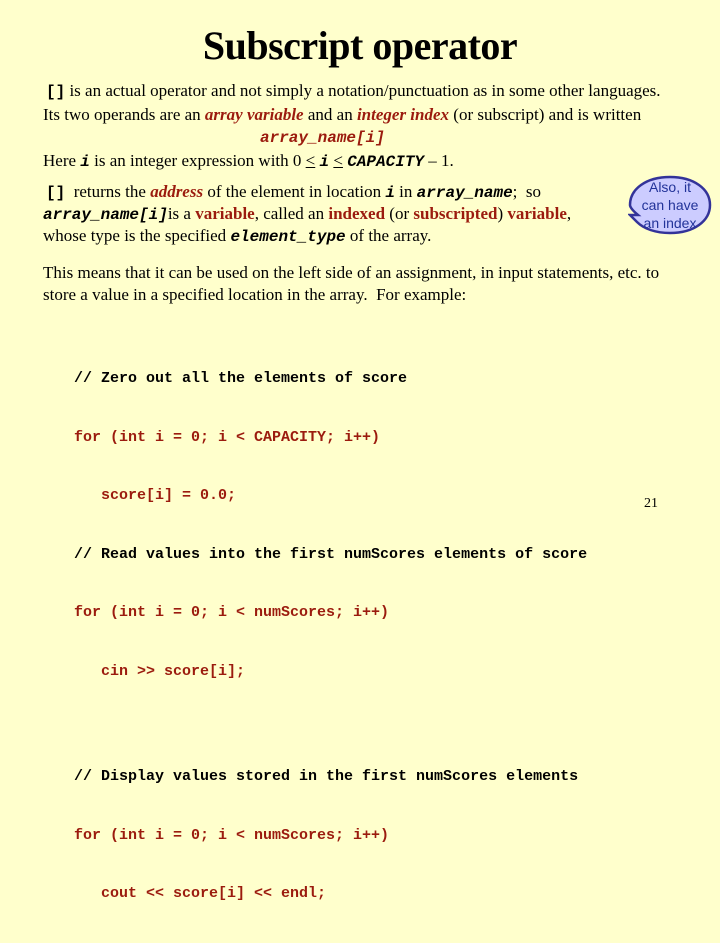 The image size is (720, 943). I want to click on term-subscripted: subscripted, so click(455, 213).